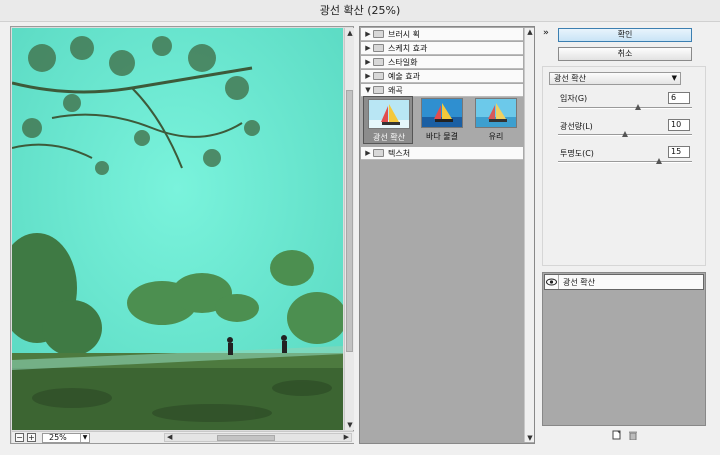 This screenshot has height=455, width=720. I want to click on preview-horizontal-scrollbar: ◀ ▶, so click(258, 437).